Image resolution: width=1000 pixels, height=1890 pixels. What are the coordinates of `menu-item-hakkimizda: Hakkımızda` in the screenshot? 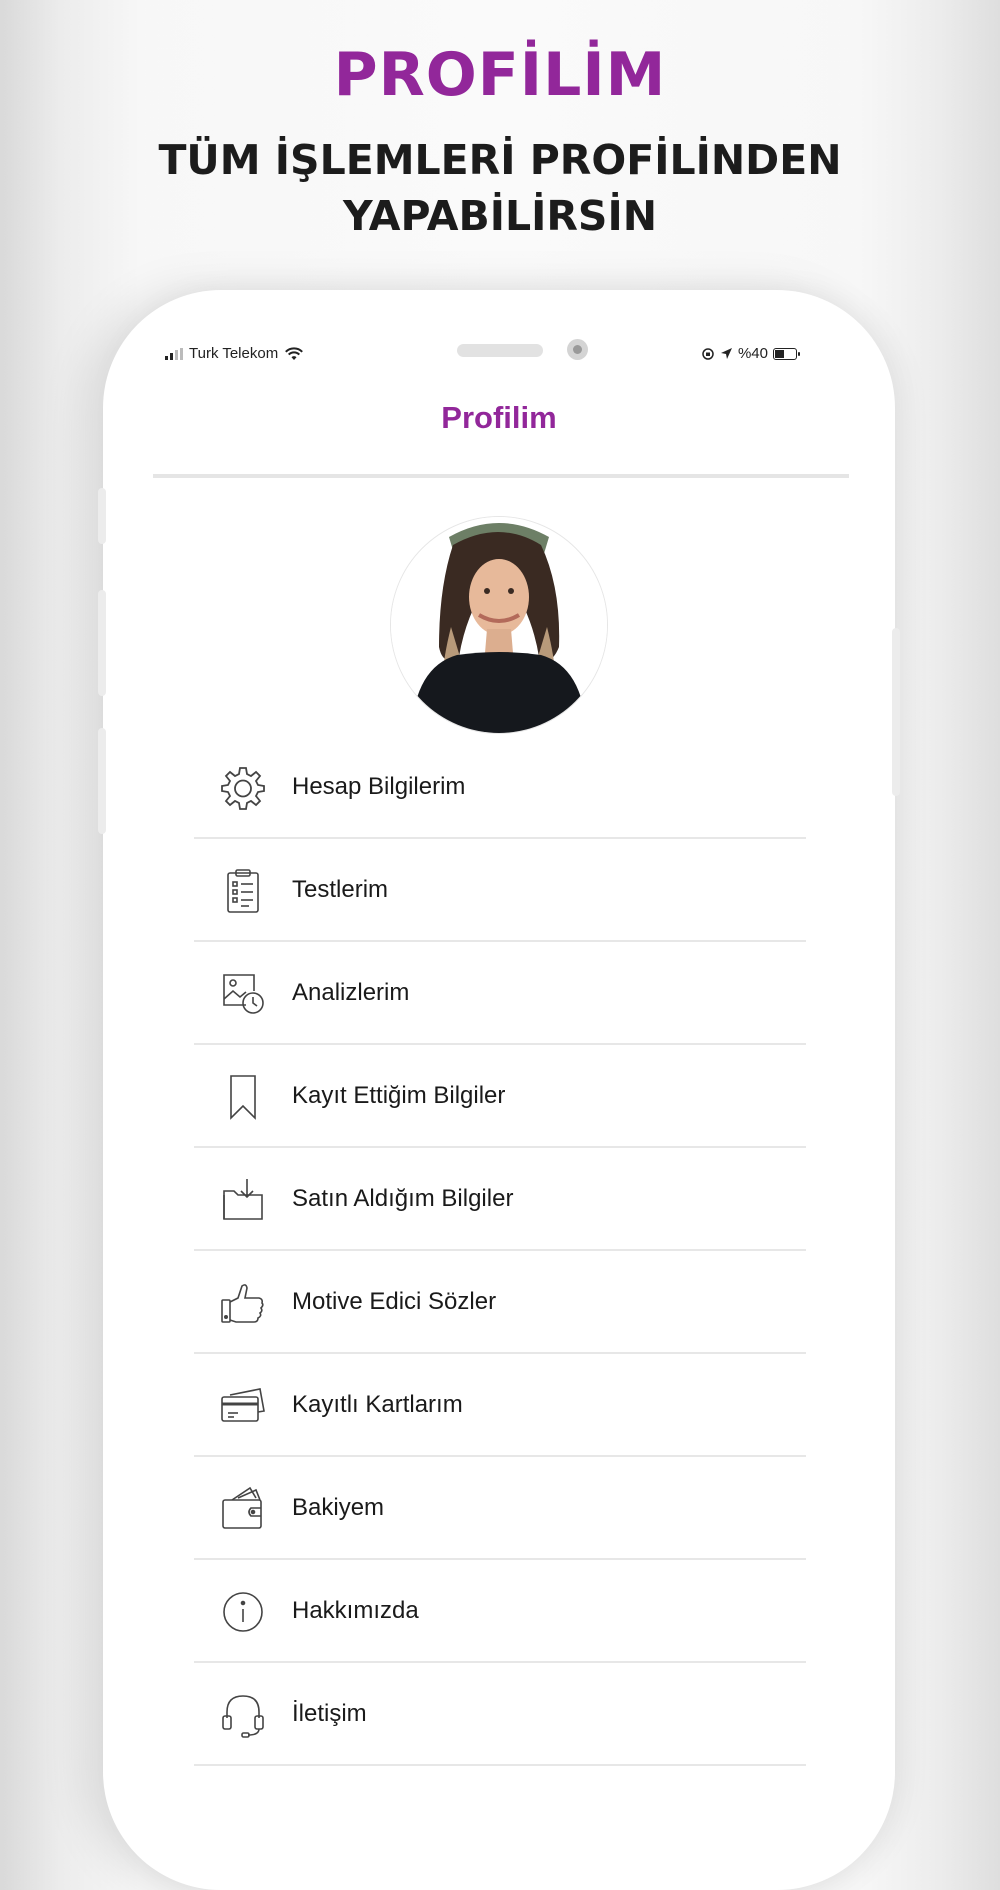 It's located at (500, 1611).